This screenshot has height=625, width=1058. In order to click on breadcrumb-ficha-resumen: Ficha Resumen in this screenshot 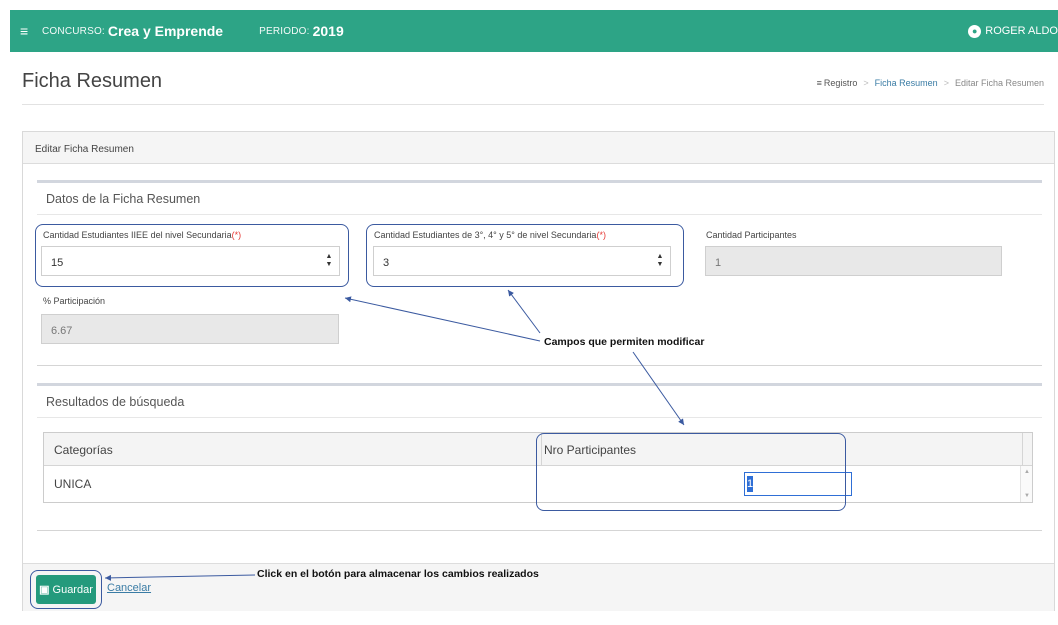, I will do `click(906, 83)`.